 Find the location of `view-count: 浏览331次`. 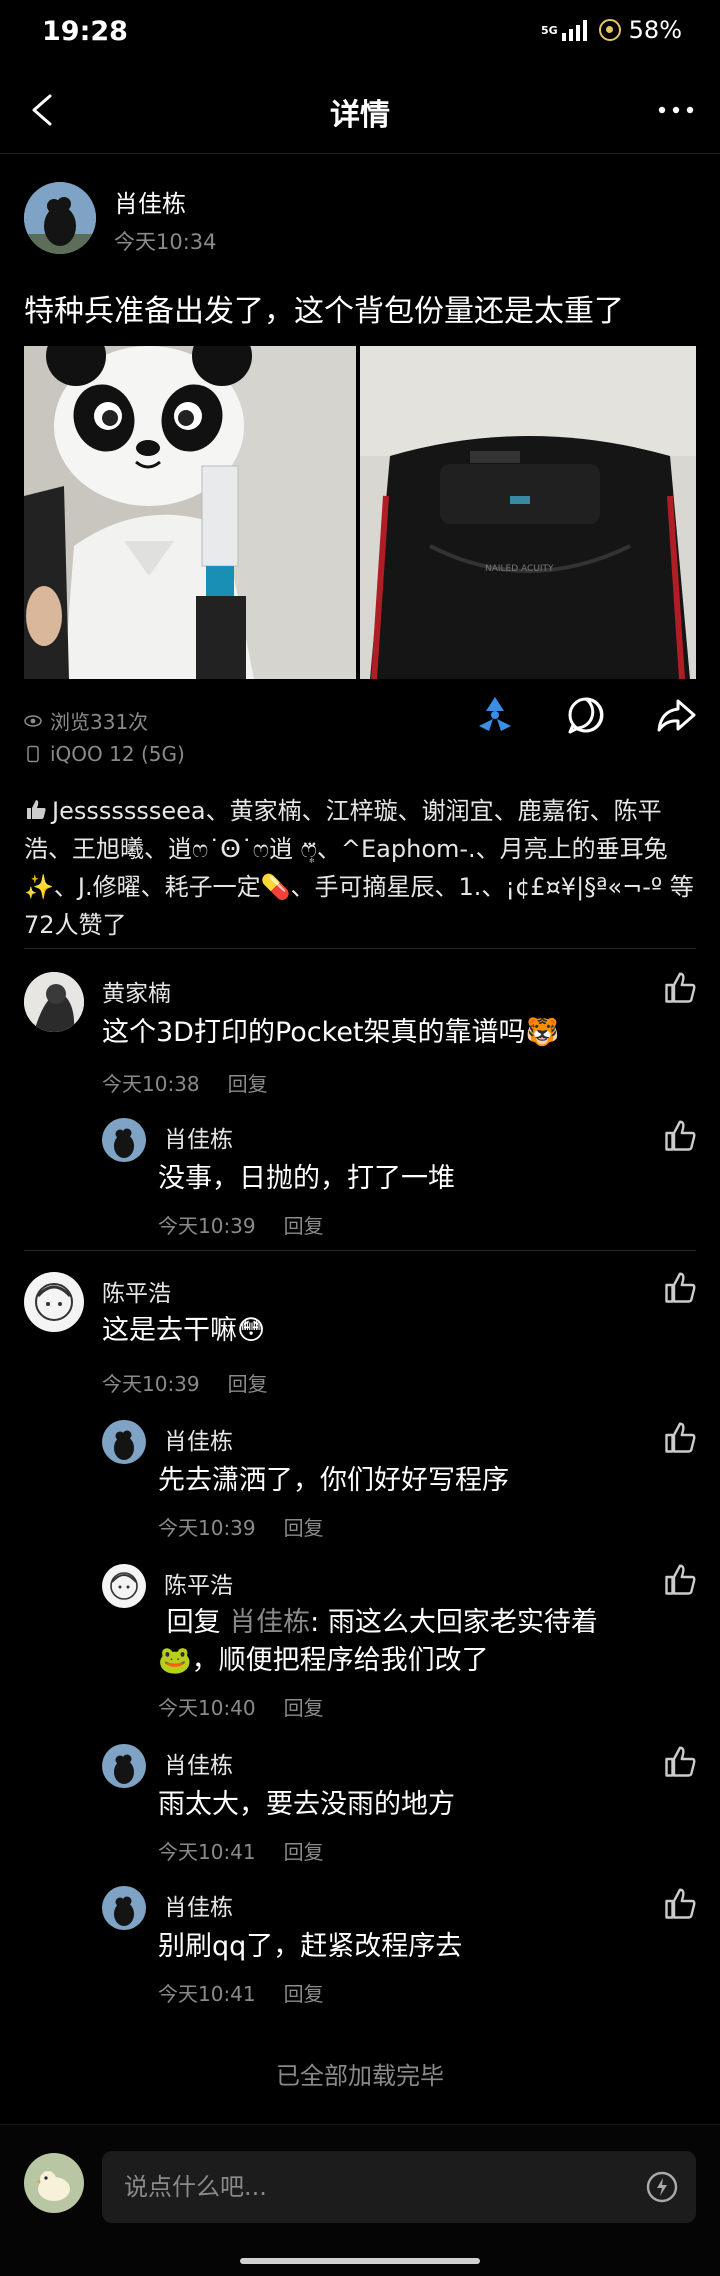

view-count: 浏览331次 is located at coordinates (86, 720).